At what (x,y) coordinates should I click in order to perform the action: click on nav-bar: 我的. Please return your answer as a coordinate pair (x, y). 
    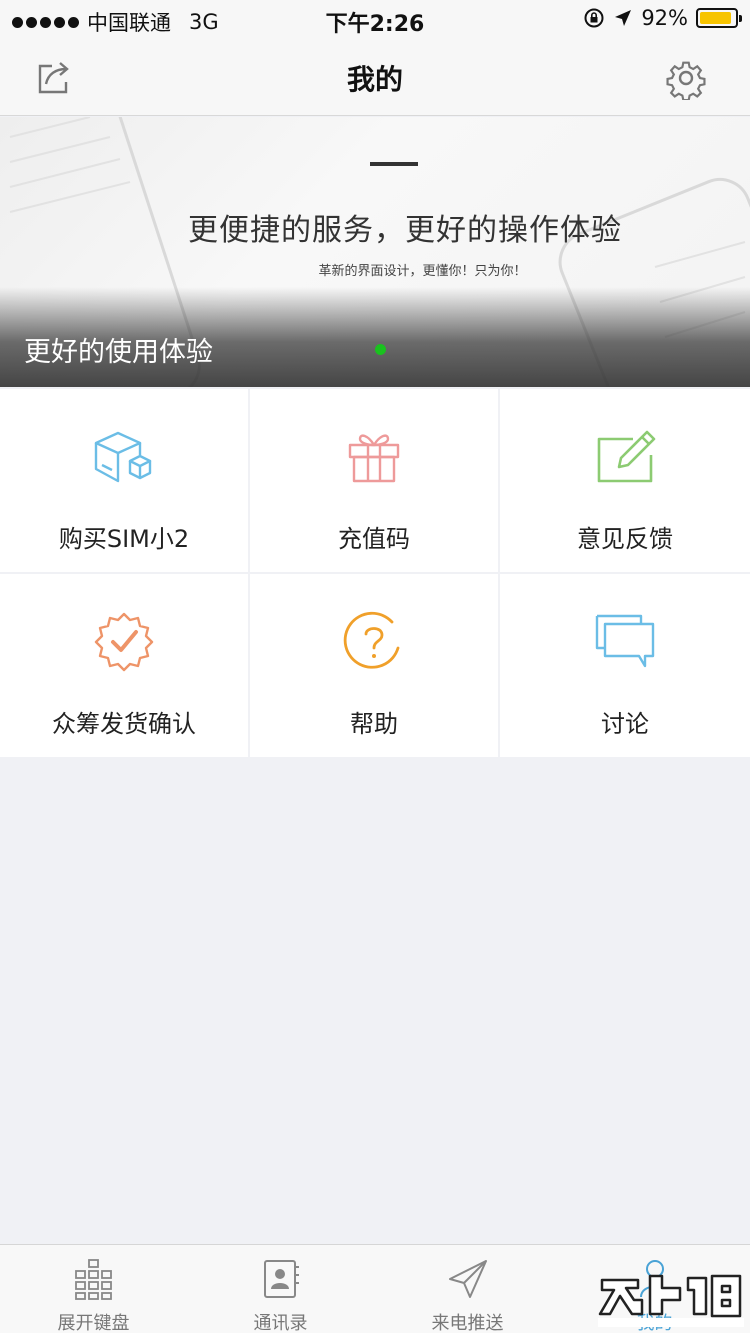
    Looking at the image, I should click on (375, 78).